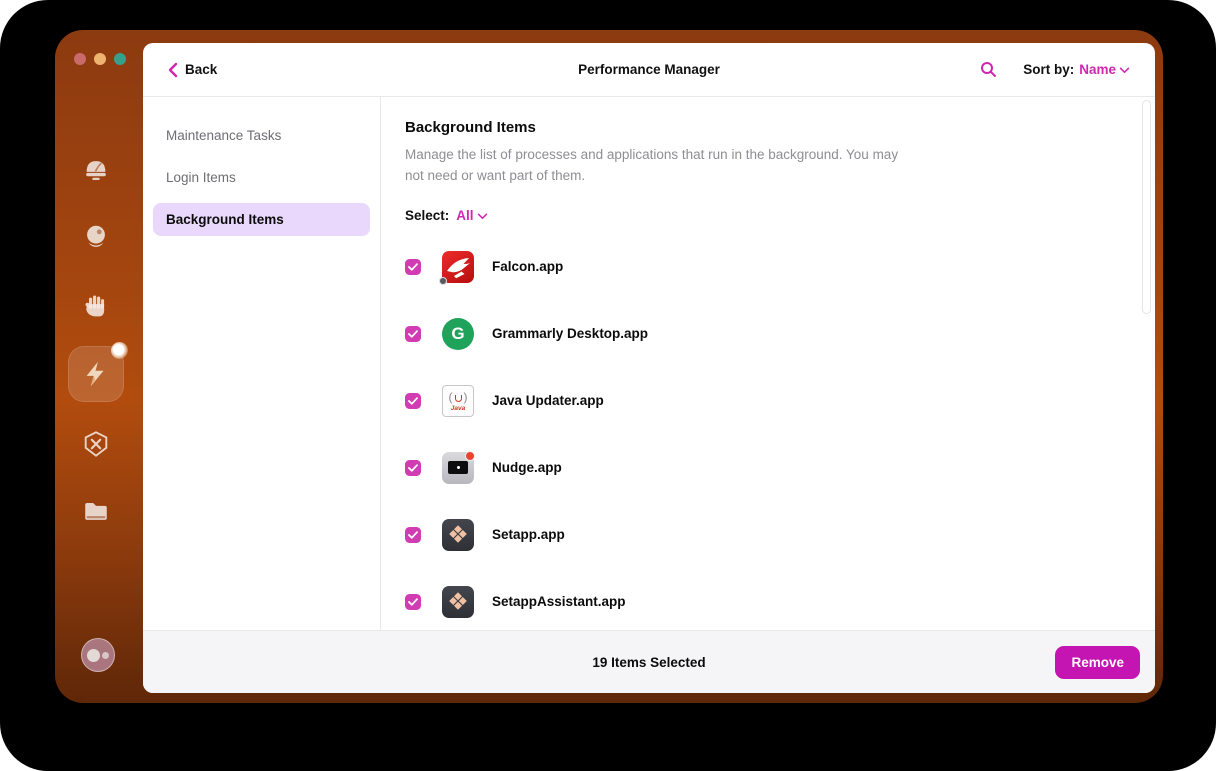 The width and height of the screenshot is (1216, 771). Describe the element at coordinates (768, 534) in the screenshot. I see `list-item-setapp: Setapp.app` at that location.